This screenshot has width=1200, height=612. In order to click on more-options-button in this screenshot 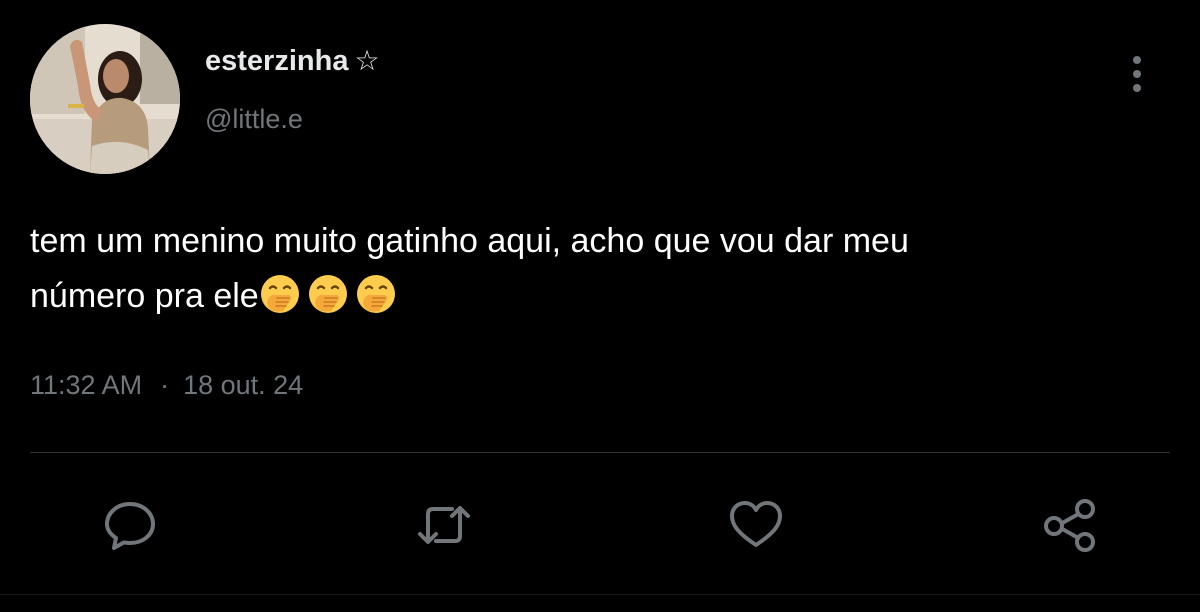, I will do `click(1137, 74)`.